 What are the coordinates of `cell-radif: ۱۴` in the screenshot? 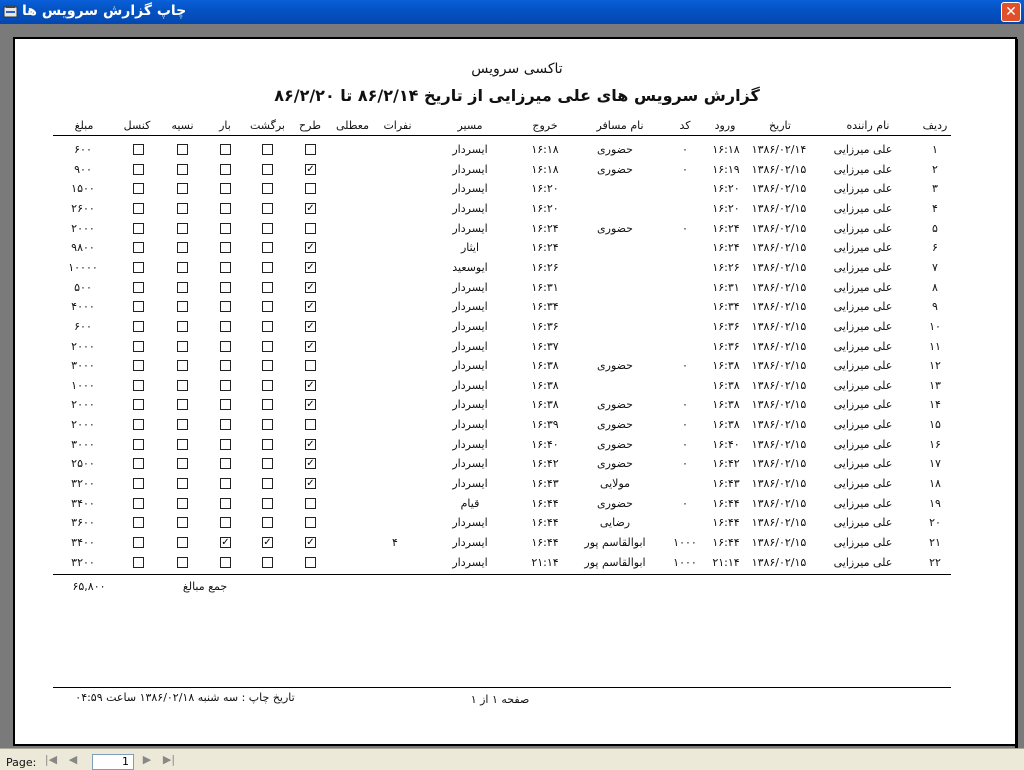 It's located at (935, 405).